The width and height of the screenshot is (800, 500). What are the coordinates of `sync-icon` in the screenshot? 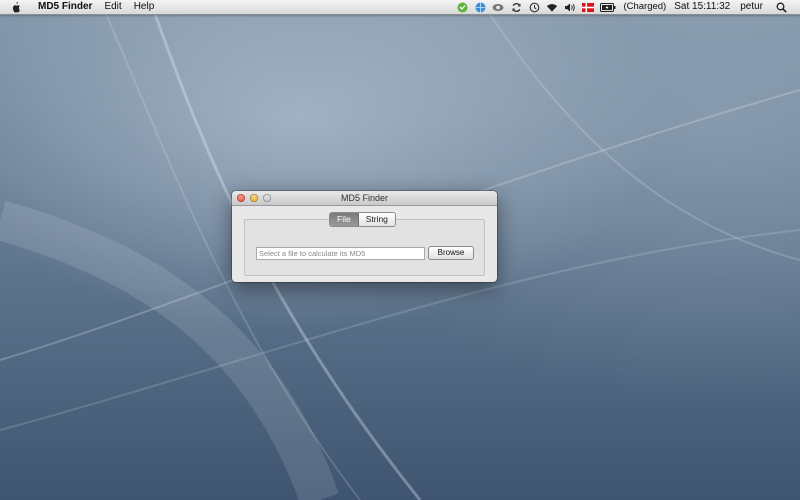 It's located at (516, 7).